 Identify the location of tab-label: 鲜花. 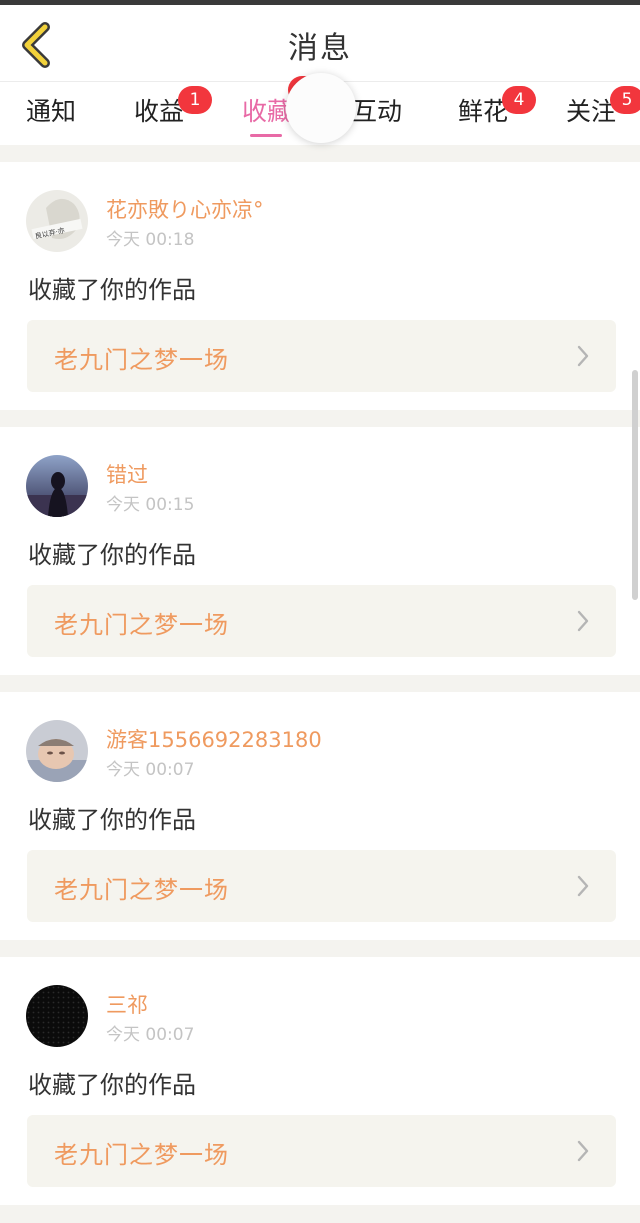
(483, 111).